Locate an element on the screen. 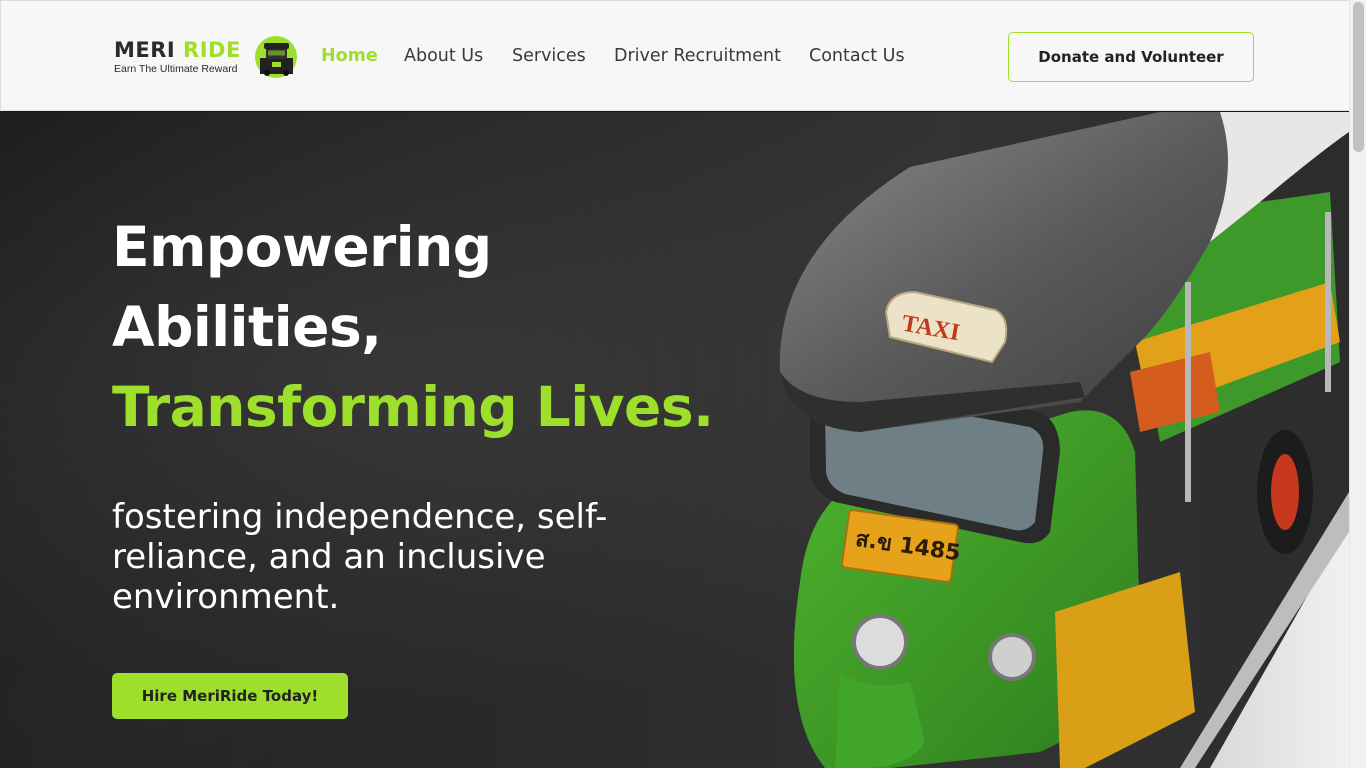 Image resolution: width=1366 pixels, height=768 pixels. headline-line-2: Abilities, is located at coordinates (247, 327).